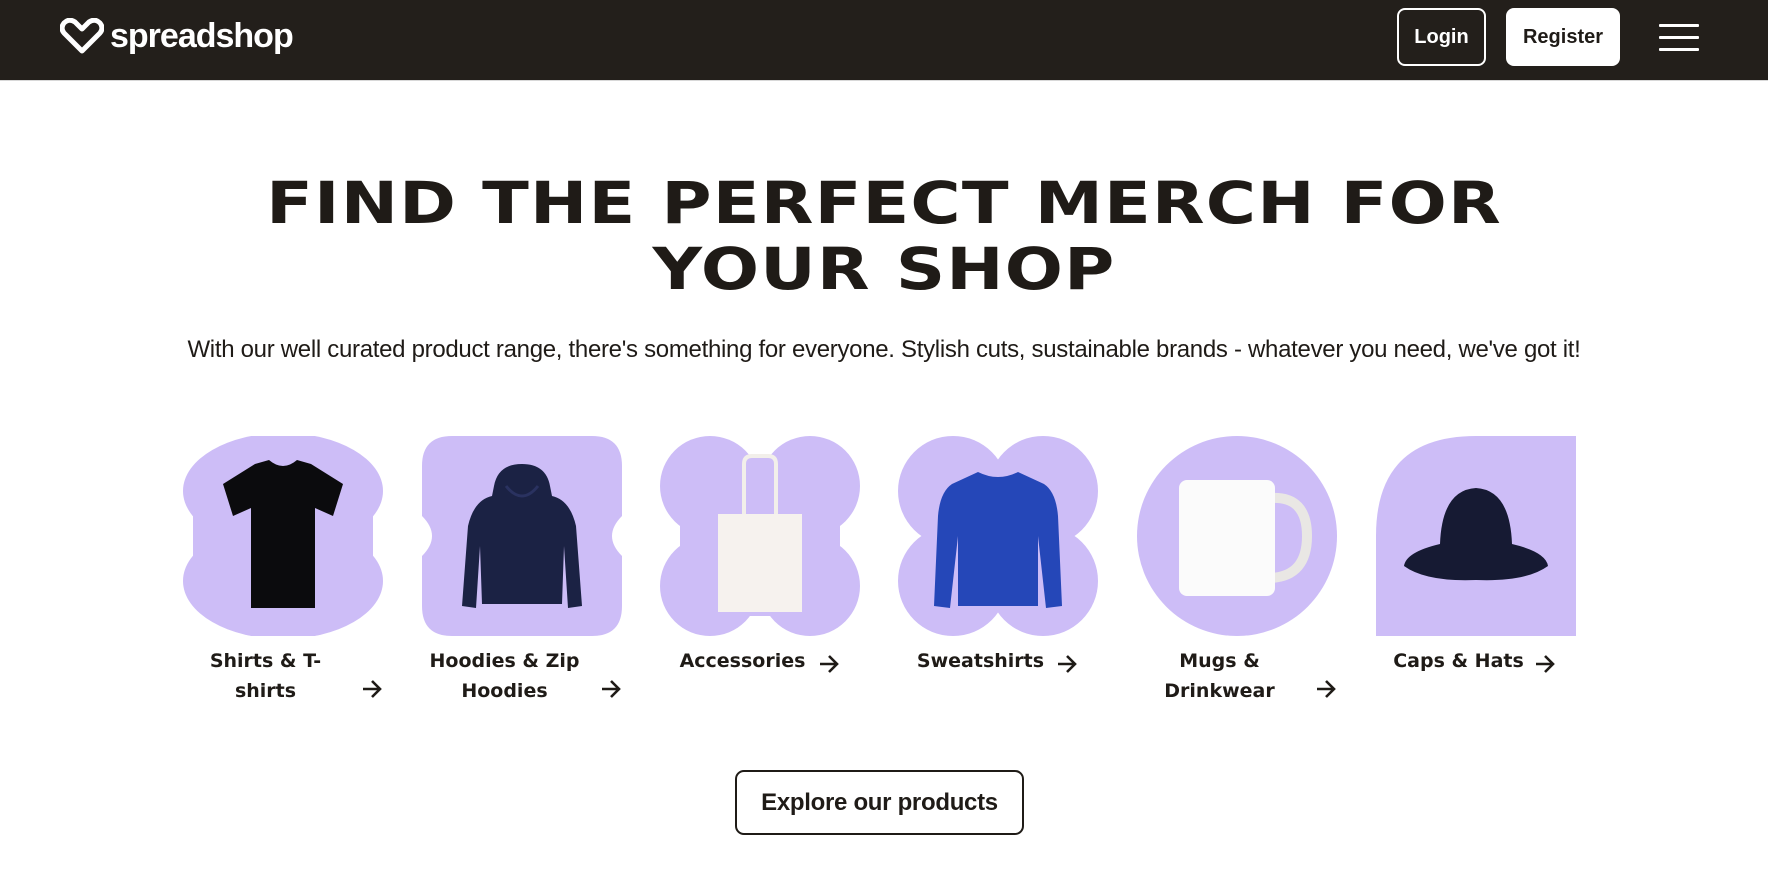  Describe the element at coordinates (980, 661) in the screenshot. I see `category-label-line-1: Sweatshirts` at that location.